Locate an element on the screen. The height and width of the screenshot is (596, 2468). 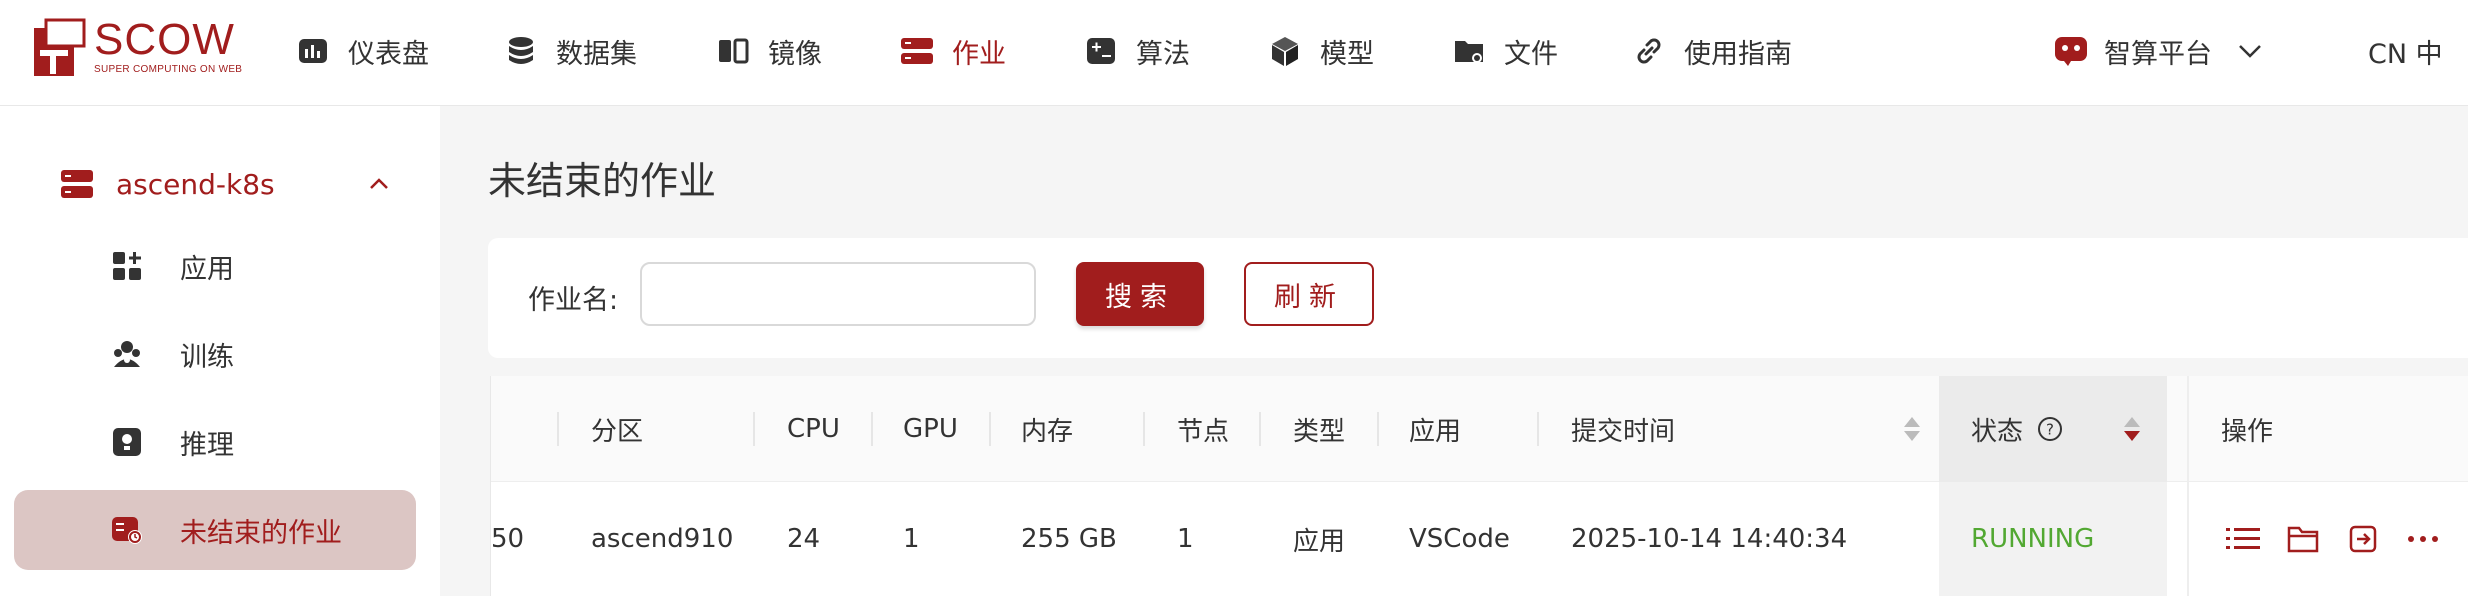
more-icon is located at coordinates (2423, 539).